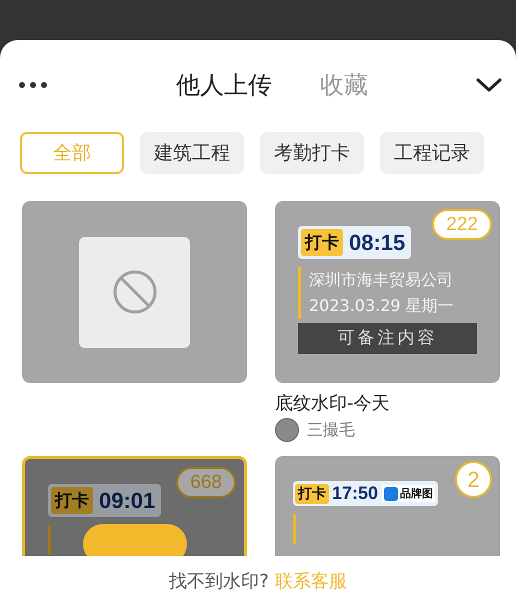  I want to click on edit-pill, so click(135, 540).